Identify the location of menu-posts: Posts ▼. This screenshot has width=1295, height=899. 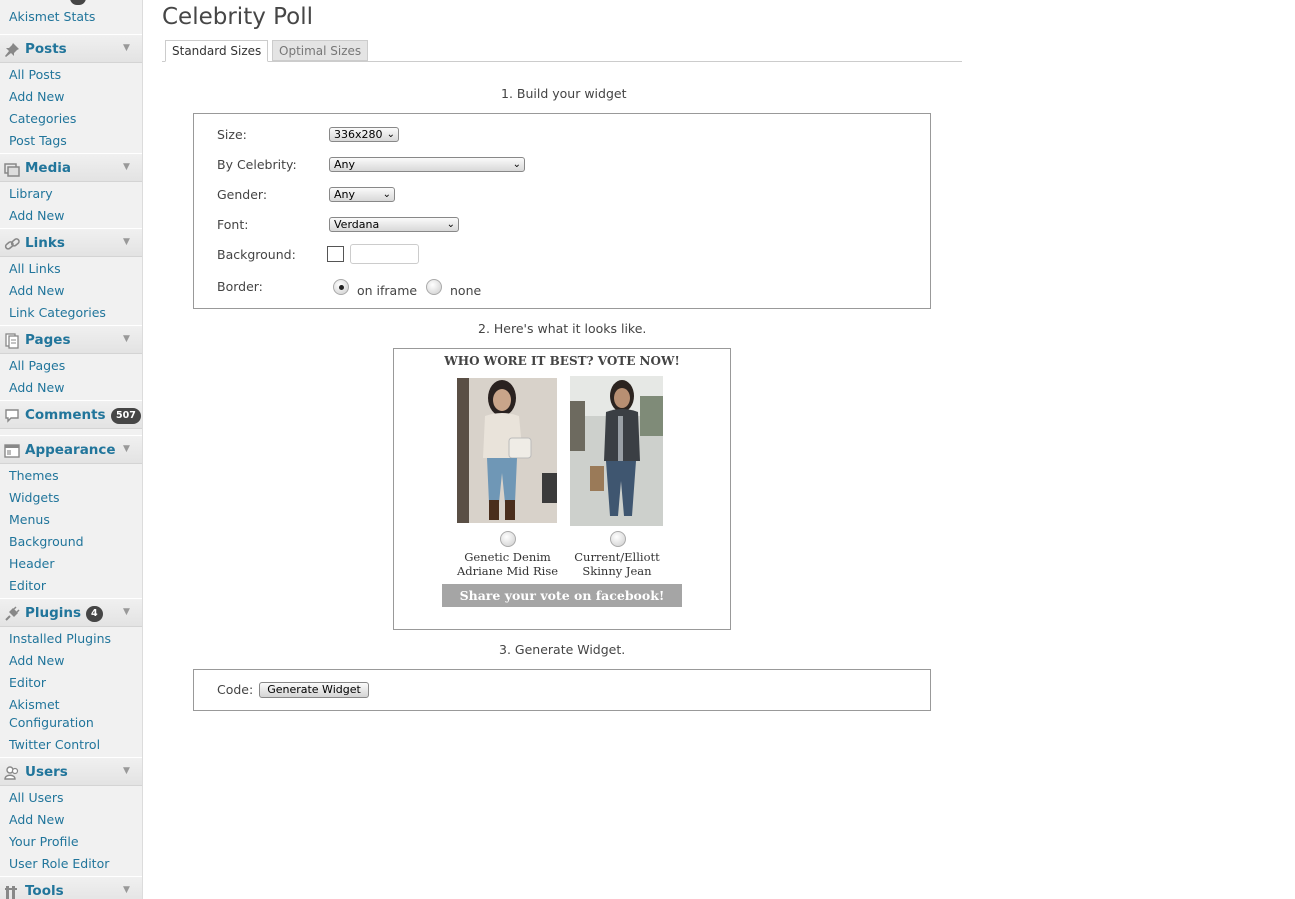
(71, 48).